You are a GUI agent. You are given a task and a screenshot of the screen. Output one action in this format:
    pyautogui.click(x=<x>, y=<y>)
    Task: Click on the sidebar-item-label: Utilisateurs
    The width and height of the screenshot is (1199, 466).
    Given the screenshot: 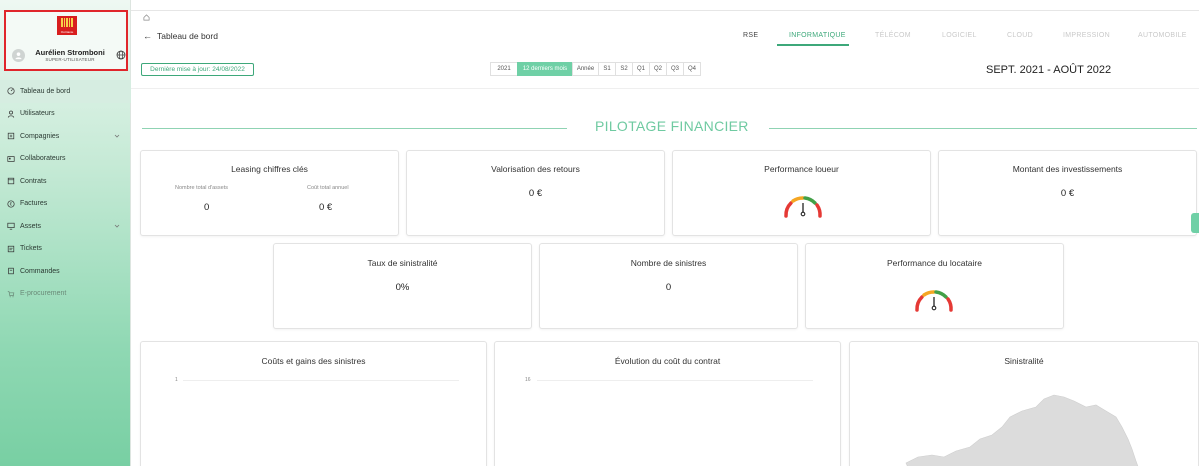 What is the action you would take?
    pyautogui.click(x=37, y=114)
    